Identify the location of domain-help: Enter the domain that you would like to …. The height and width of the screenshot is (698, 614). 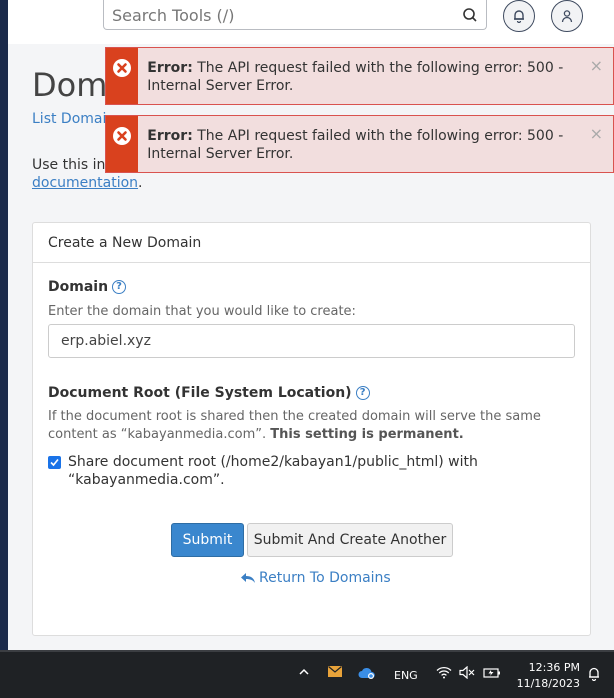
(202, 311).